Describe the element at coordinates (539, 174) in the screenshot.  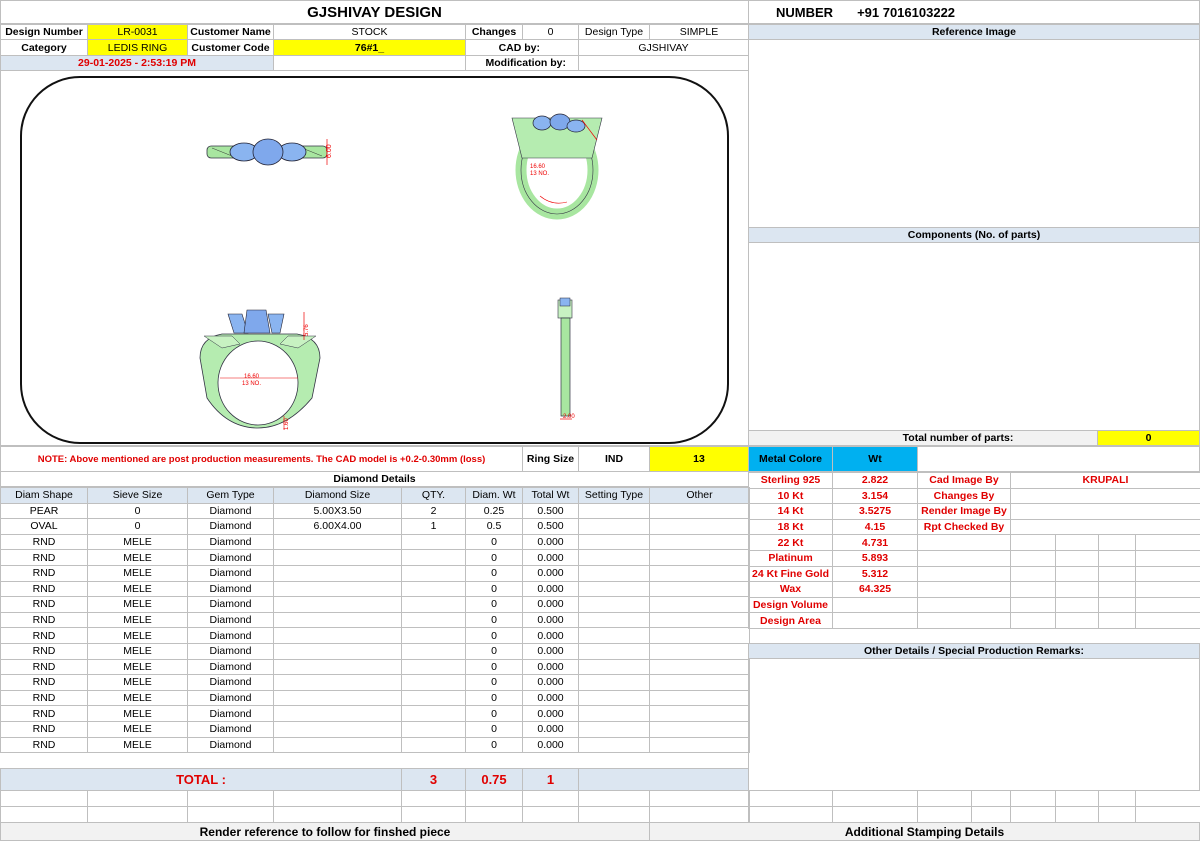
I see `dim-persp-label-2: 13 NO.` at that location.